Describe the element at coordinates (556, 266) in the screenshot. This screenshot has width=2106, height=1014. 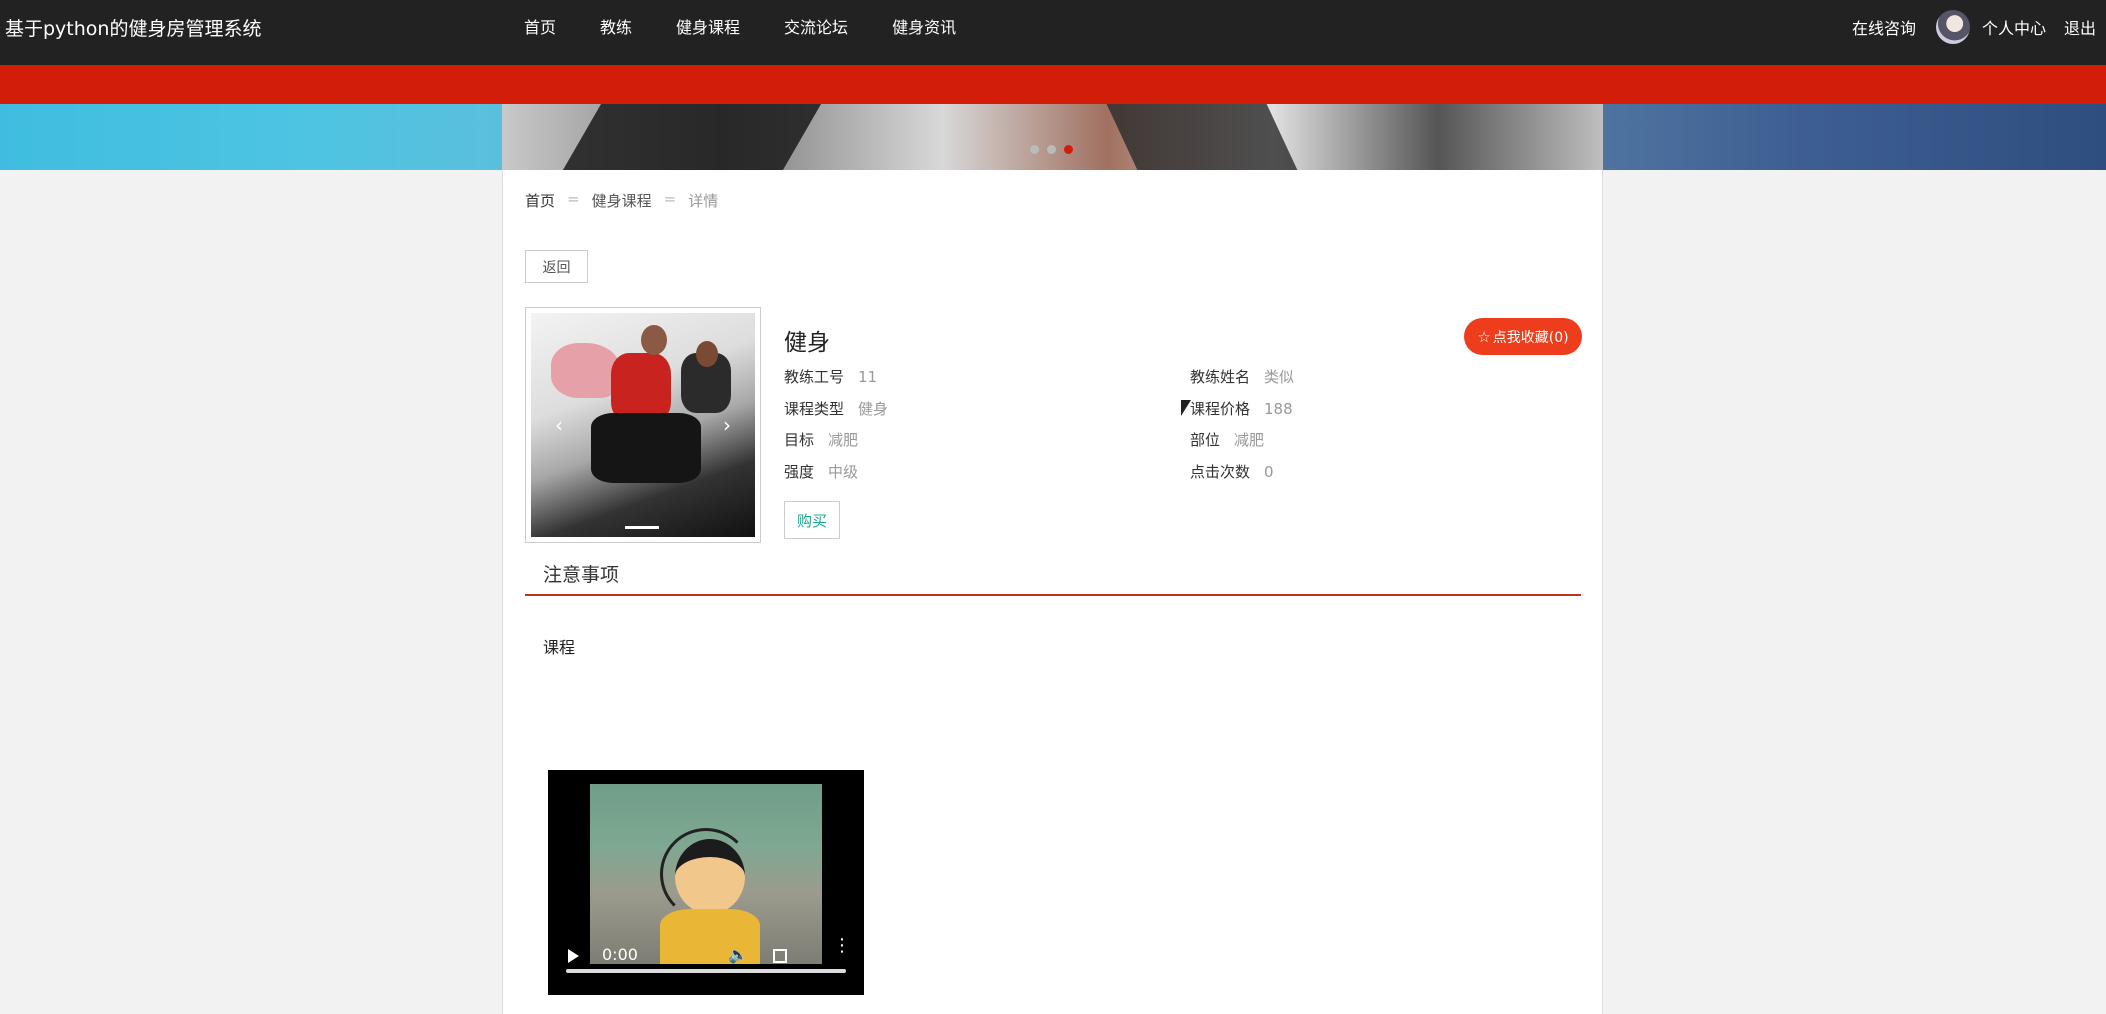
I see `back-button: 返回` at that location.